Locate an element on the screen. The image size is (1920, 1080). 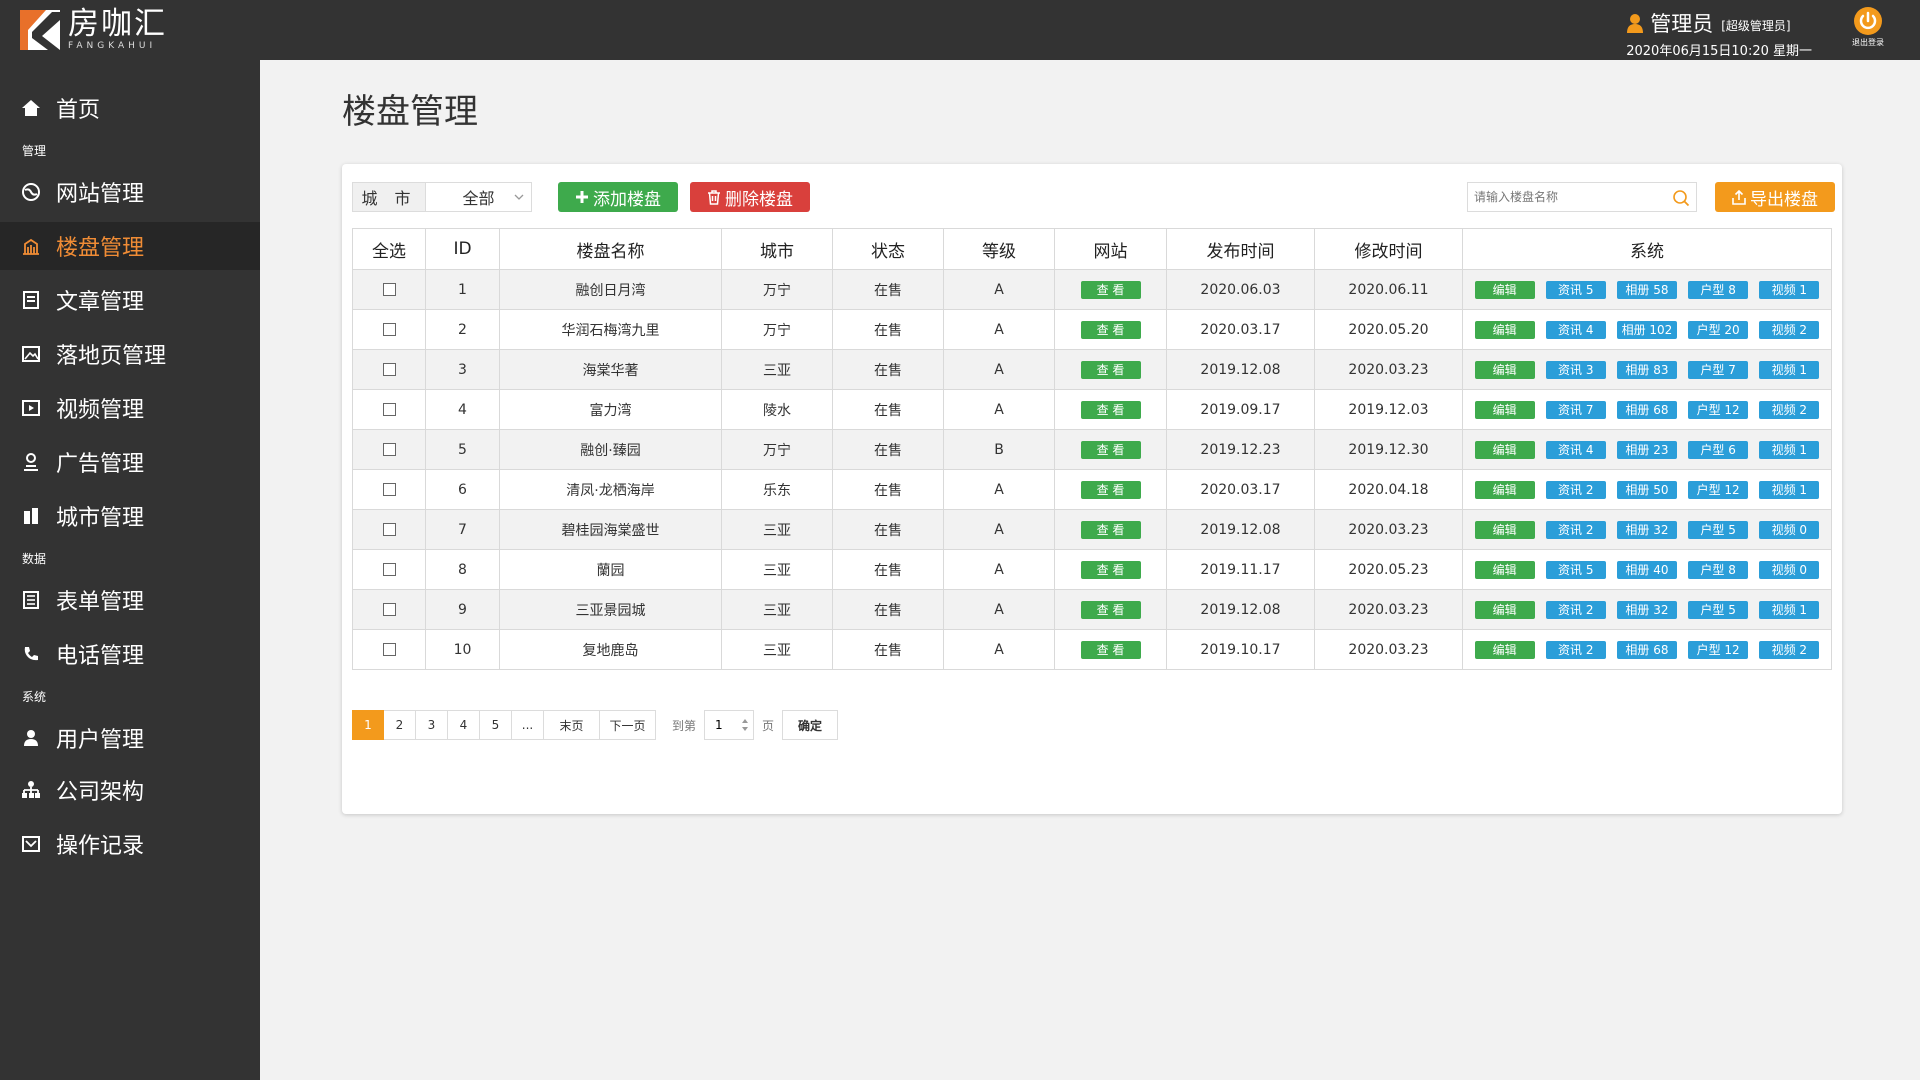
page-button: 2 is located at coordinates (400, 725).